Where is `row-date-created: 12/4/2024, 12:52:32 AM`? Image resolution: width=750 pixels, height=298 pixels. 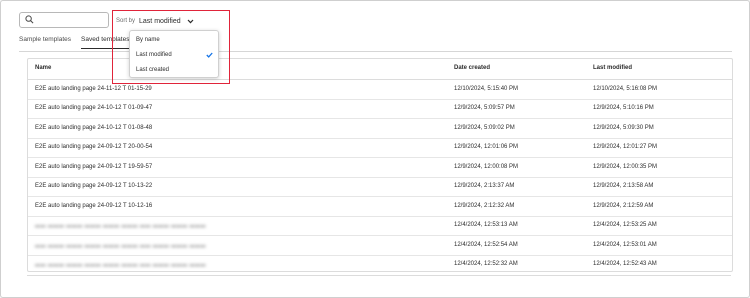
row-date-created: 12/4/2024, 12:52:32 AM is located at coordinates (486, 264).